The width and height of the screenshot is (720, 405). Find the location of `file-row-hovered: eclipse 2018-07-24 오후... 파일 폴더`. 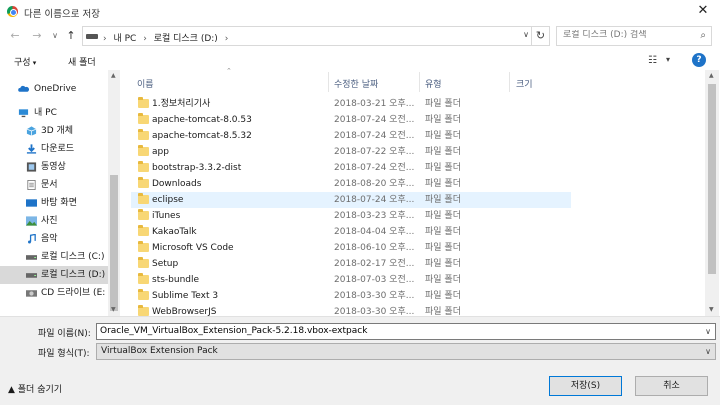

file-row-hovered: eclipse 2018-07-24 오후... 파일 폴더 is located at coordinates (351, 200).